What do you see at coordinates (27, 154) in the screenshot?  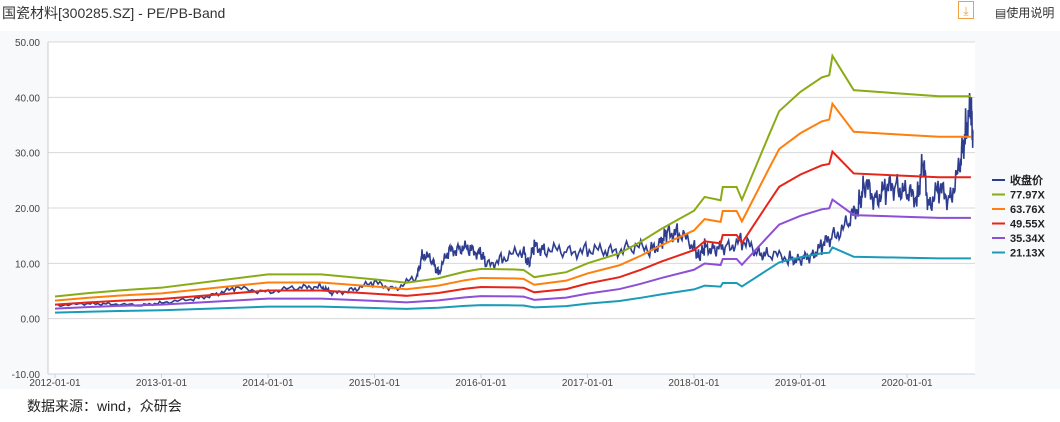 I see `y-tick-label: 30.00` at bounding box center [27, 154].